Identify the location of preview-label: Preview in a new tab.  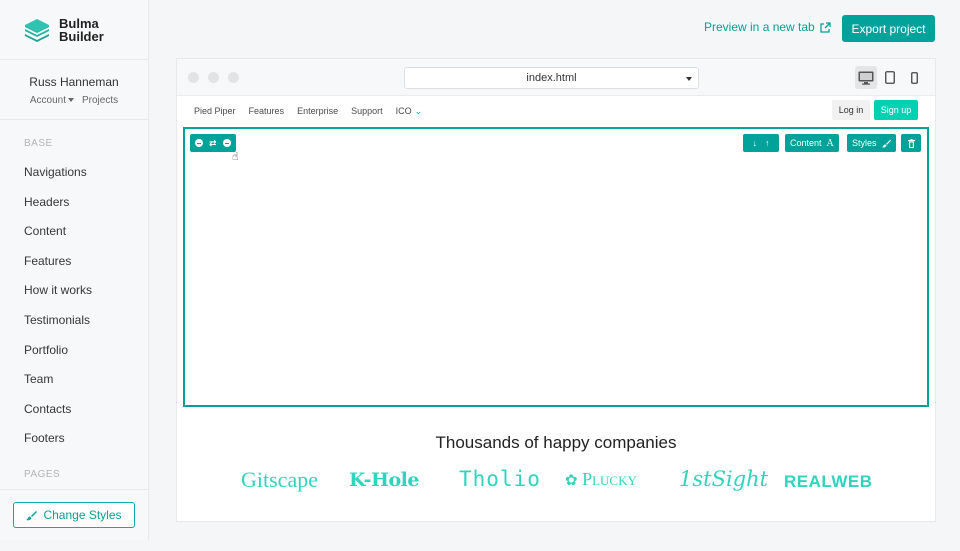
(759, 27).